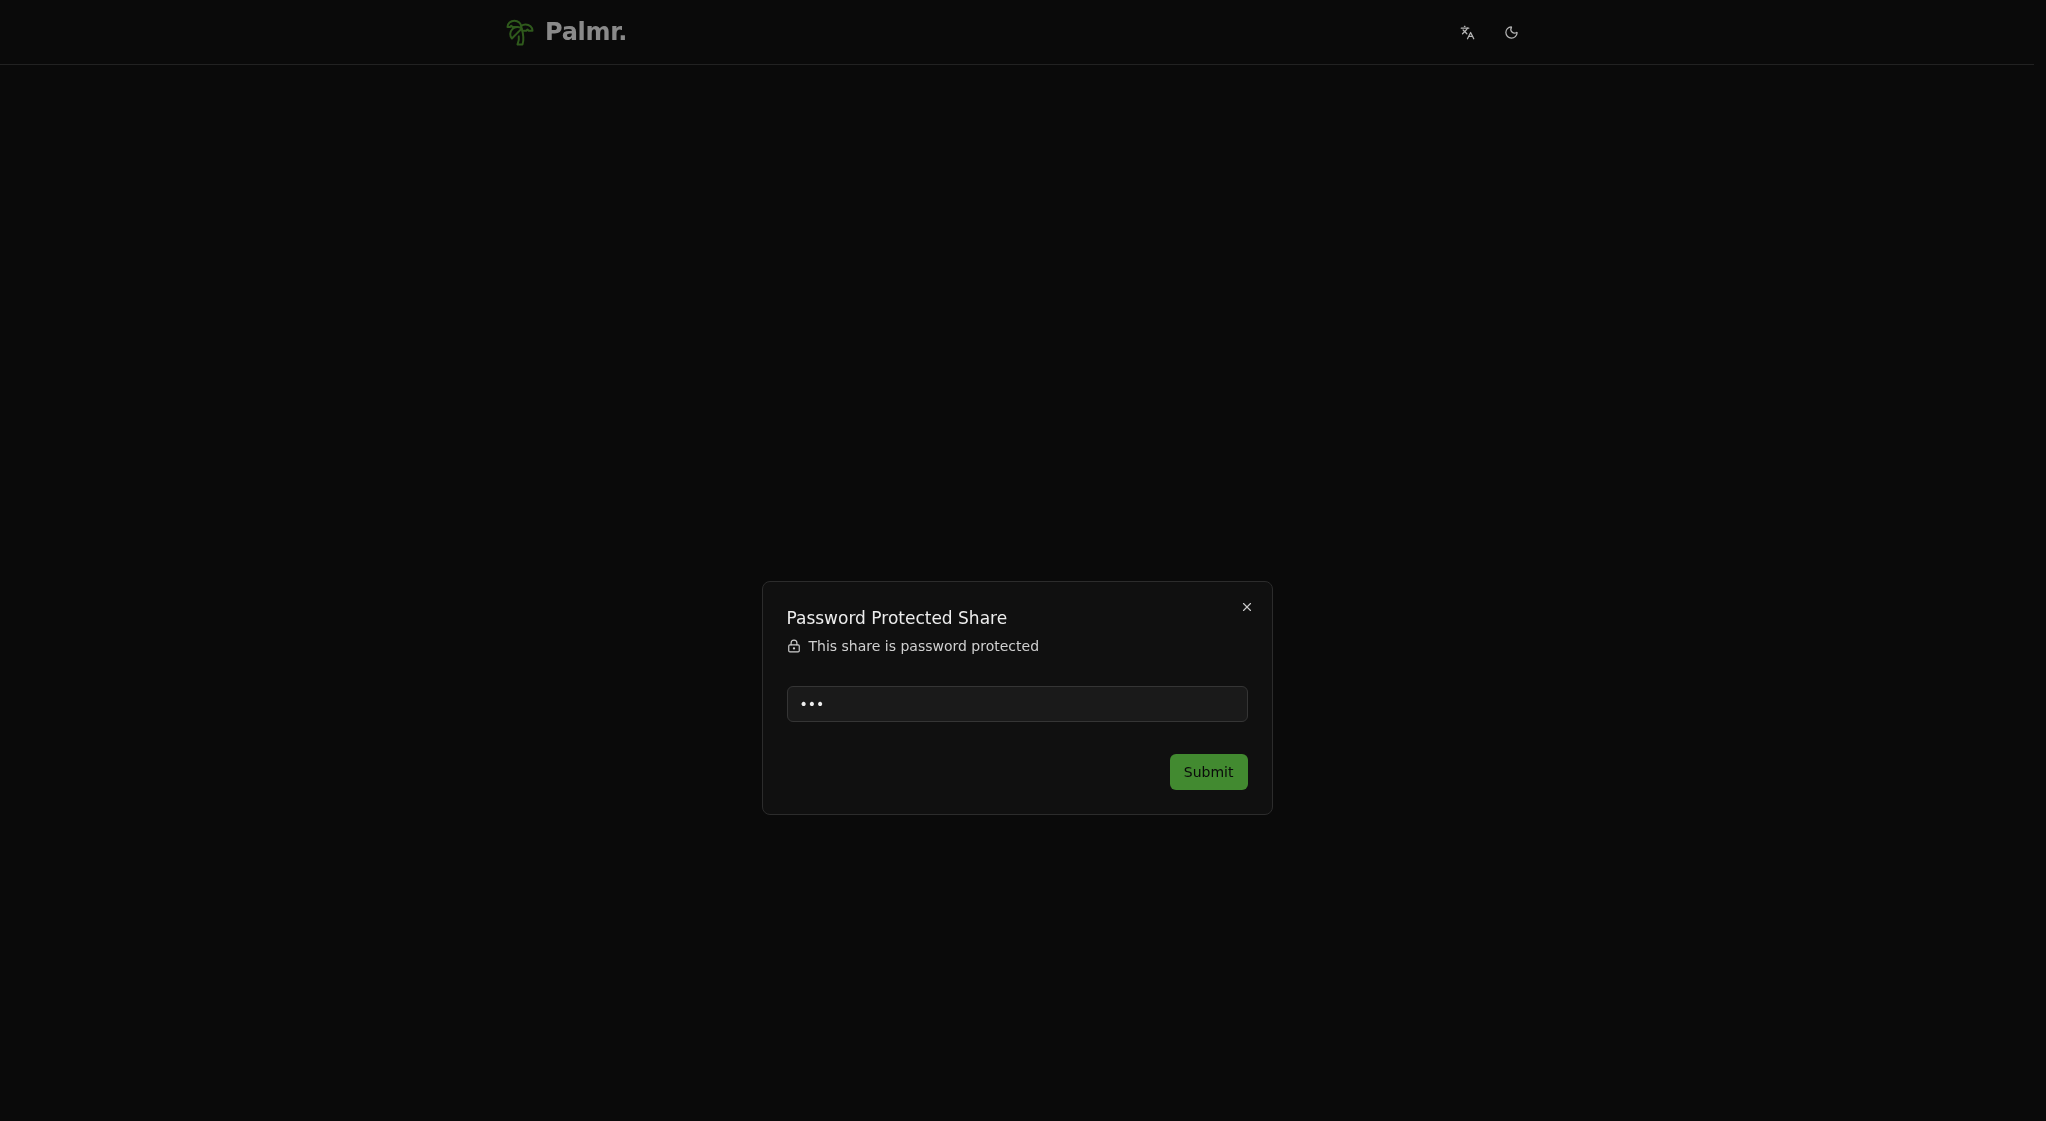 This screenshot has height=1121, width=2046. I want to click on submit-button: Submit, so click(1208, 772).